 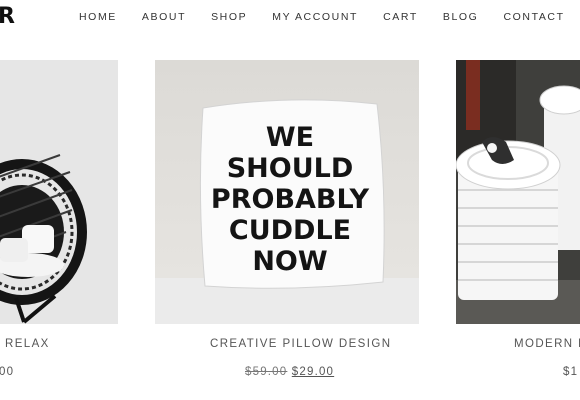 What do you see at coordinates (27, 344) in the screenshot?
I see `product-title-relax: RELAX` at bounding box center [27, 344].